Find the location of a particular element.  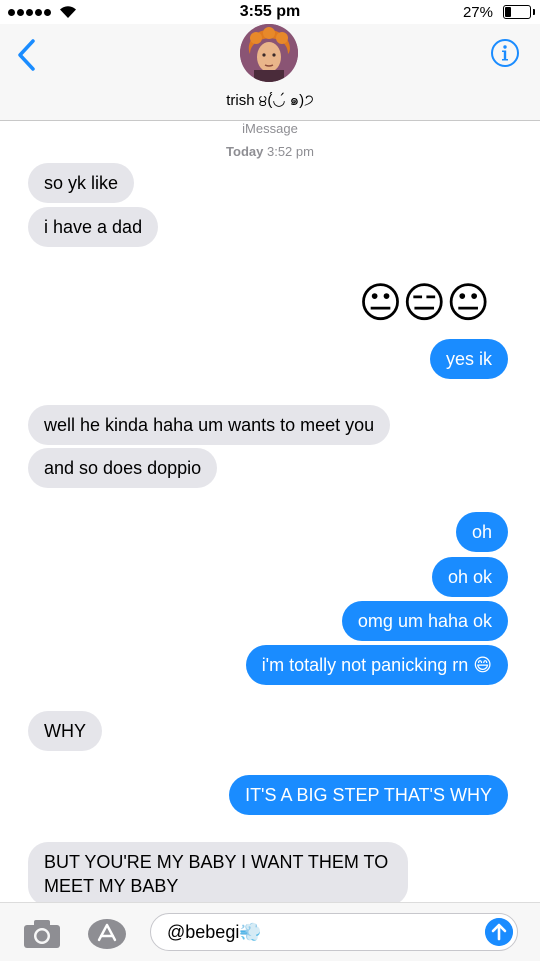

composer-bar: @bebegi💨 is located at coordinates (270, 931).